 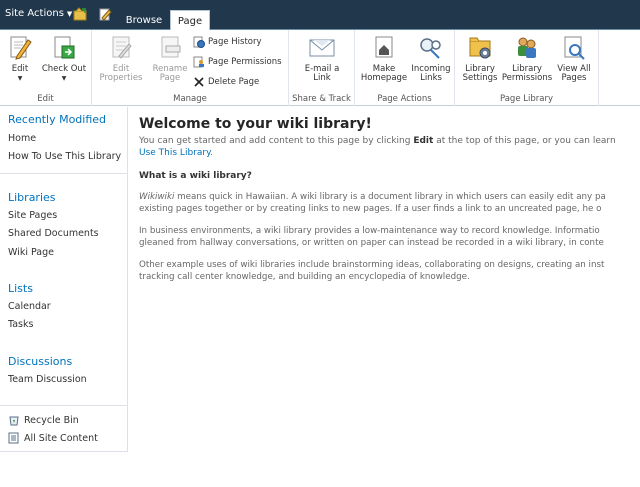 What do you see at coordinates (14, 421) in the screenshot?
I see `recycle-bin-icon` at bounding box center [14, 421].